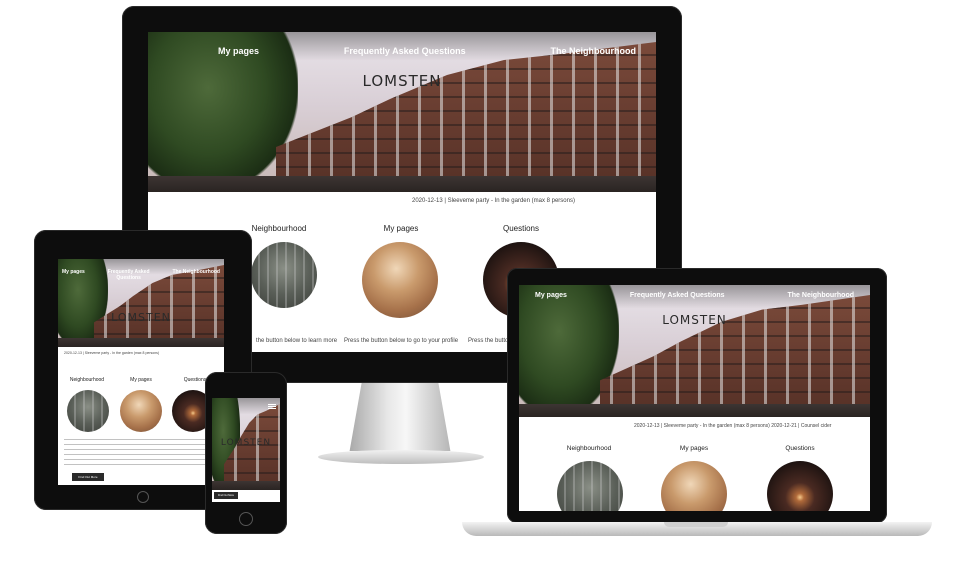  Describe the element at coordinates (402, 81) in the screenshot. I see `desktop-brand: LOMSTEN` at that location.